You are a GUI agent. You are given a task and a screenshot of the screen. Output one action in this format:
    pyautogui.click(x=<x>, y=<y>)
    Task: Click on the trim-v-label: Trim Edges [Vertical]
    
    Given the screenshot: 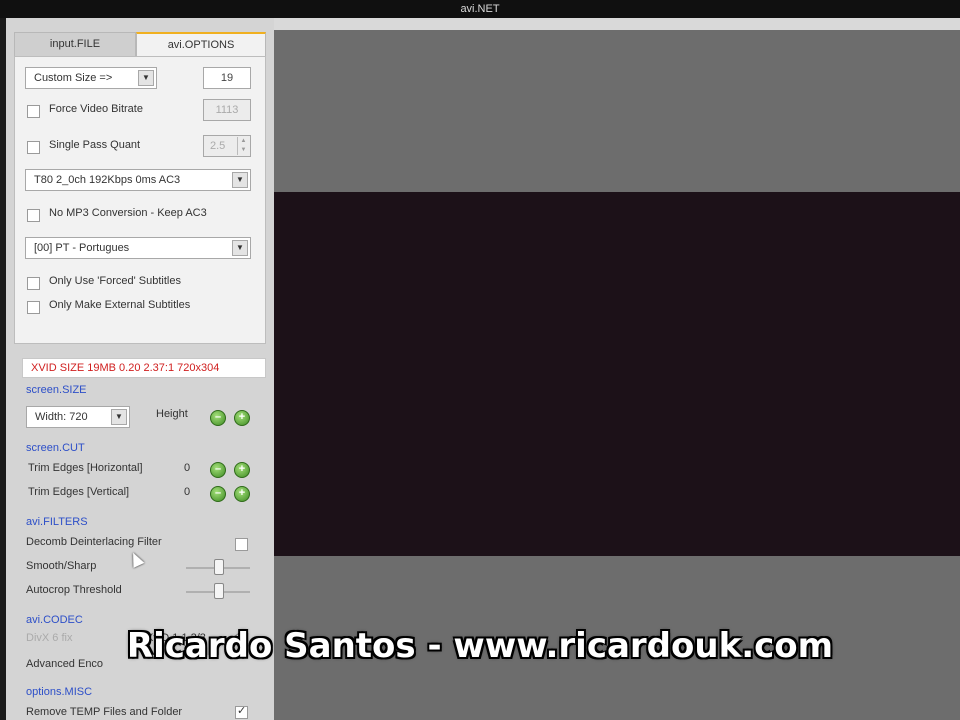 What is the action you would take?
    pyautogui.click(x=79, y=492)
    